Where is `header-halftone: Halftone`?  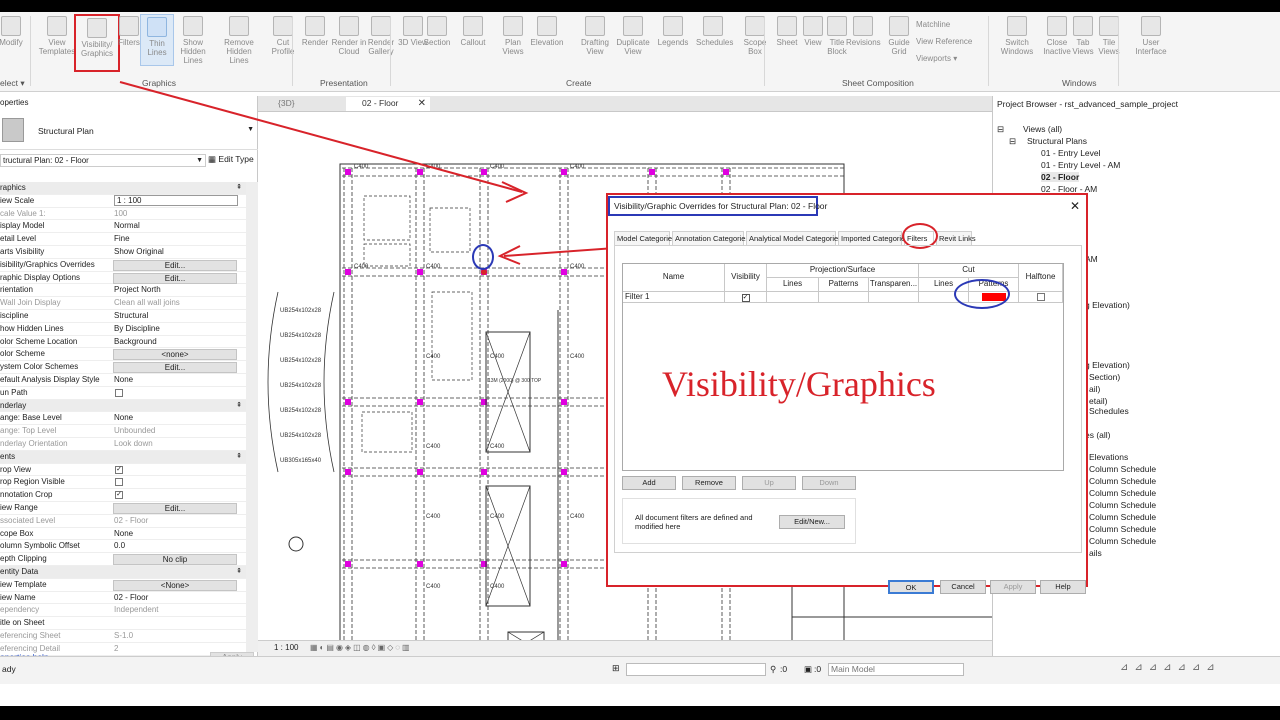
header-halftone: Halftone is located at coordinates (1041, 278).